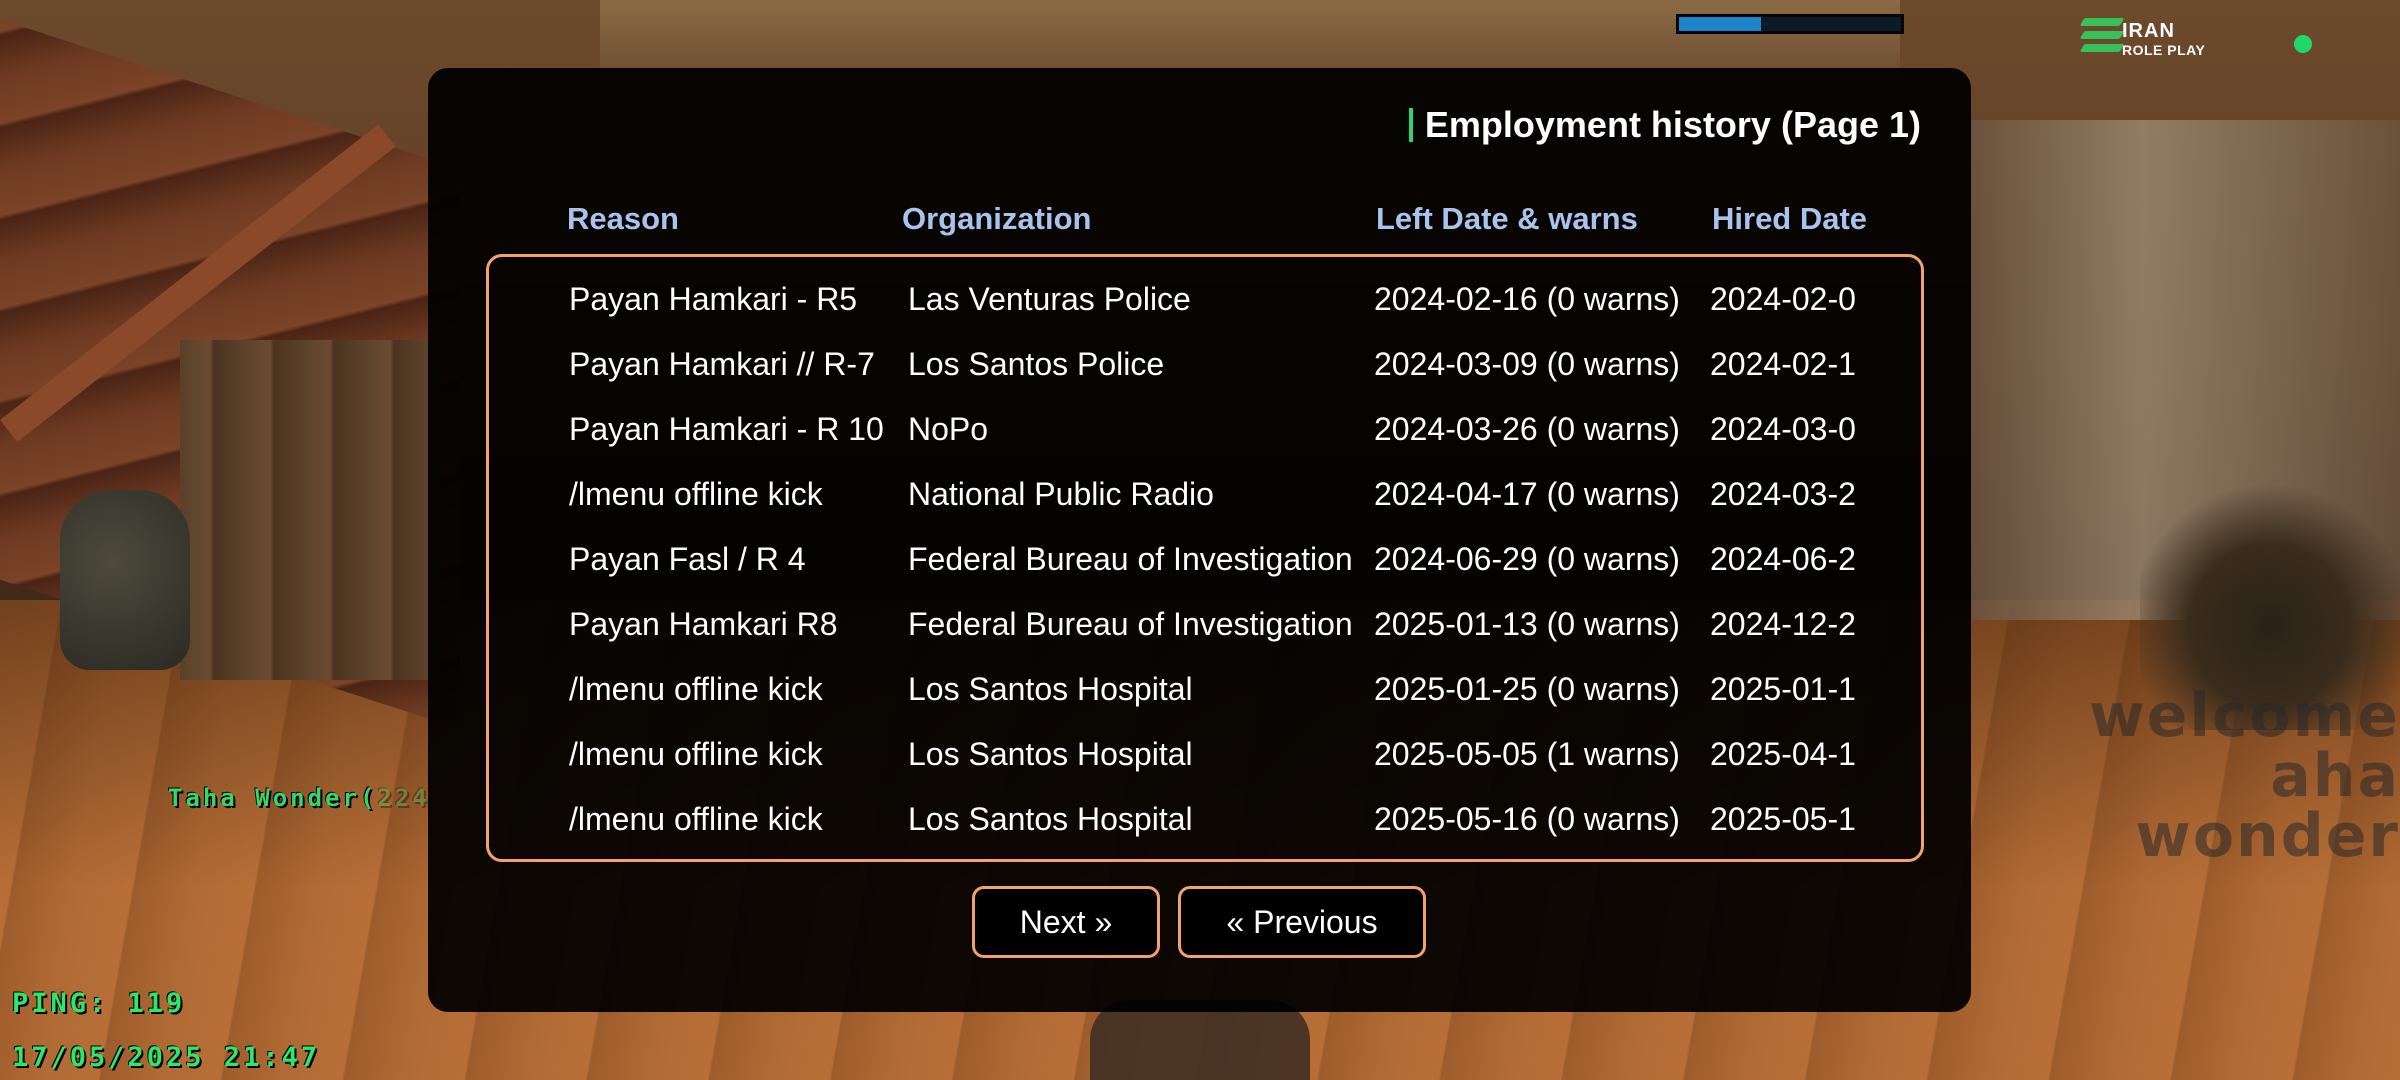 The height and width of the screenshot is (1080, 2400). What do you see at coordinates (997, 218) in the screenshot?
I see `column-header-organization: Organization` at bounding box center [997, 218].